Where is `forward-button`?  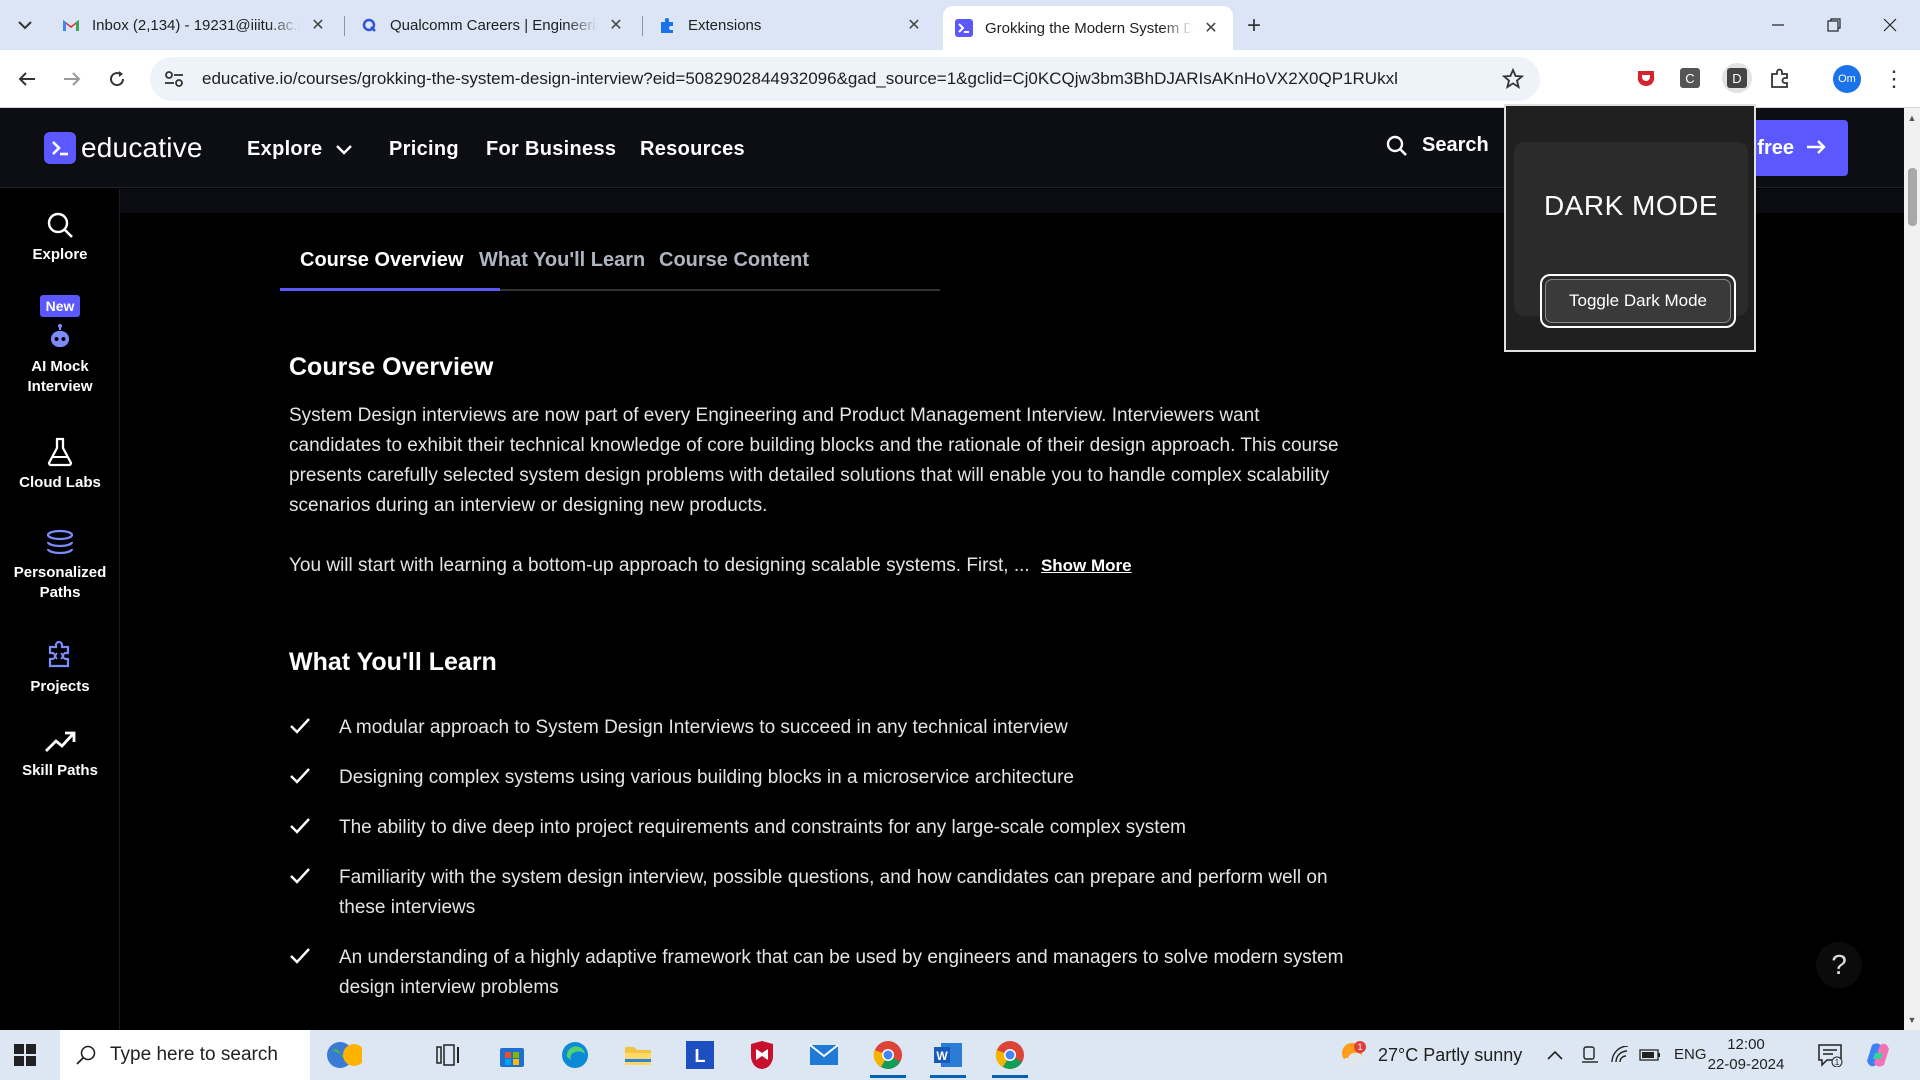 forward-button is located at coordinates (72, 79).